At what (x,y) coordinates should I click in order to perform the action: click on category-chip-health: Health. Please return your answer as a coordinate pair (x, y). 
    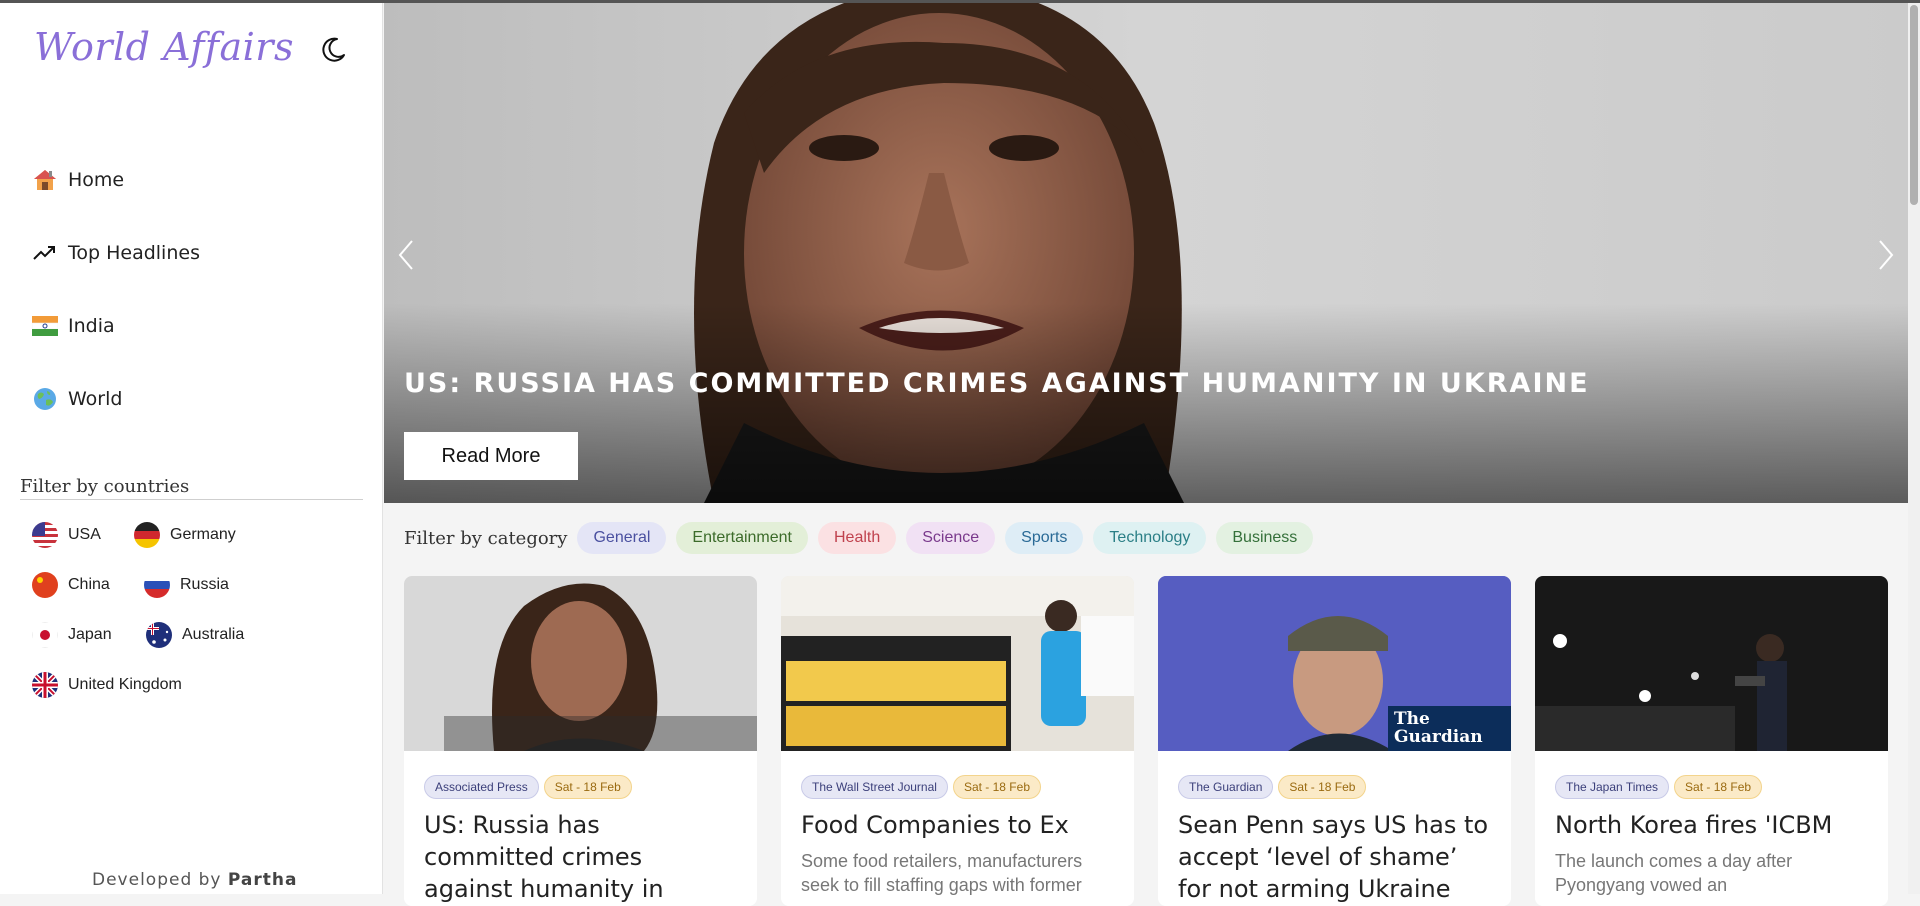
    Looking at the image, I should click on (857, 538).